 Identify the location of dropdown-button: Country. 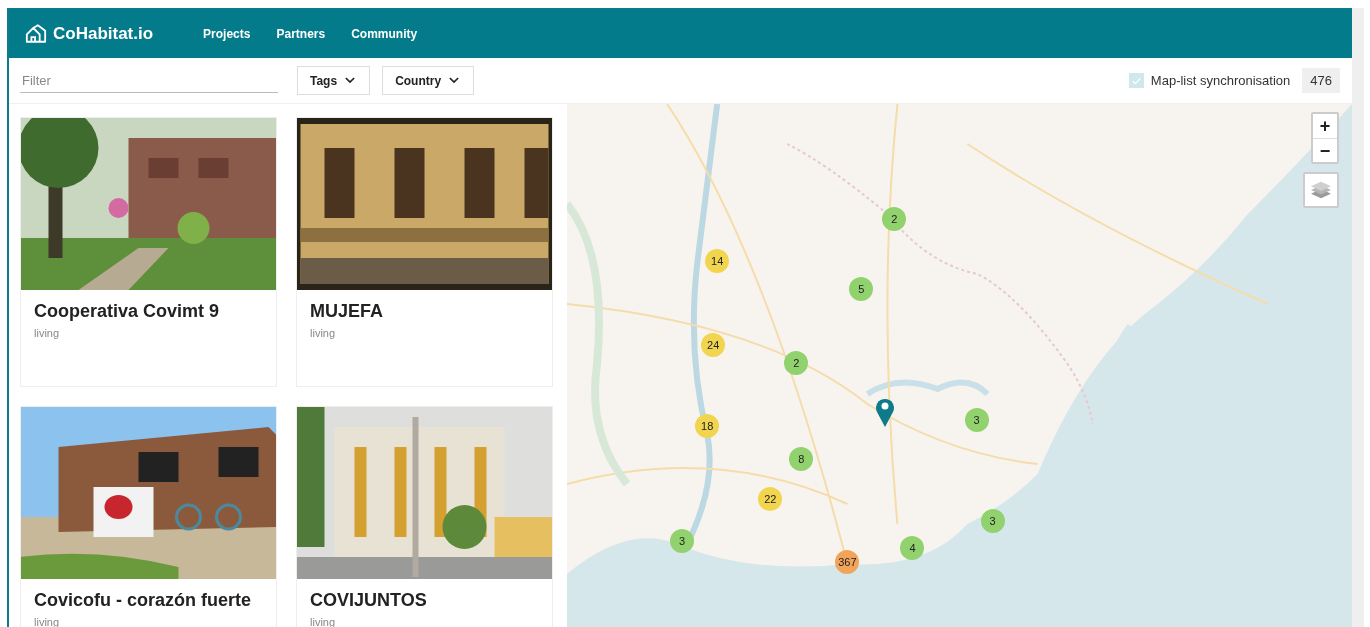
(428, 80).